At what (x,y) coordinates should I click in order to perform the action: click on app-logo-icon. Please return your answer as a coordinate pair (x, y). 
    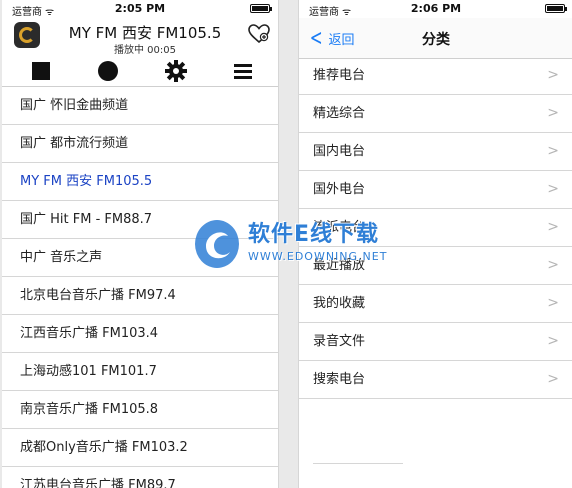
    Looking at the image, I should click on (27, 35).